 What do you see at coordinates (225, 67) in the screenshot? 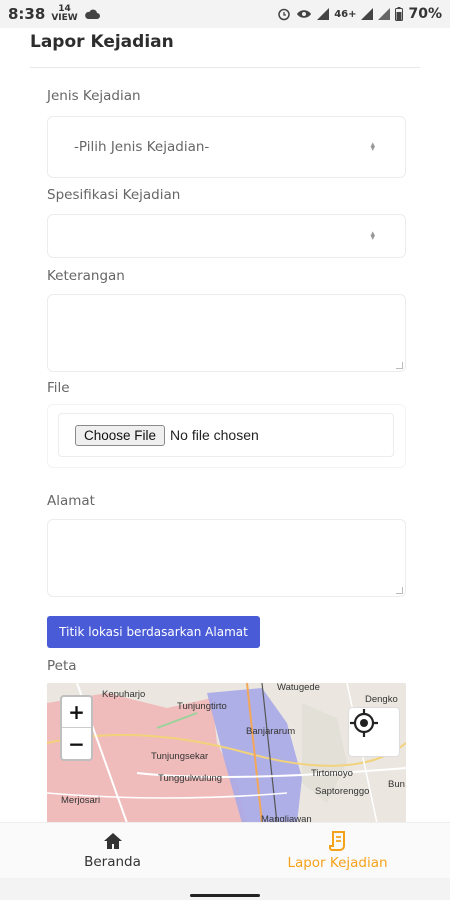
I see `header-divider` at bounding box center [225, 67].